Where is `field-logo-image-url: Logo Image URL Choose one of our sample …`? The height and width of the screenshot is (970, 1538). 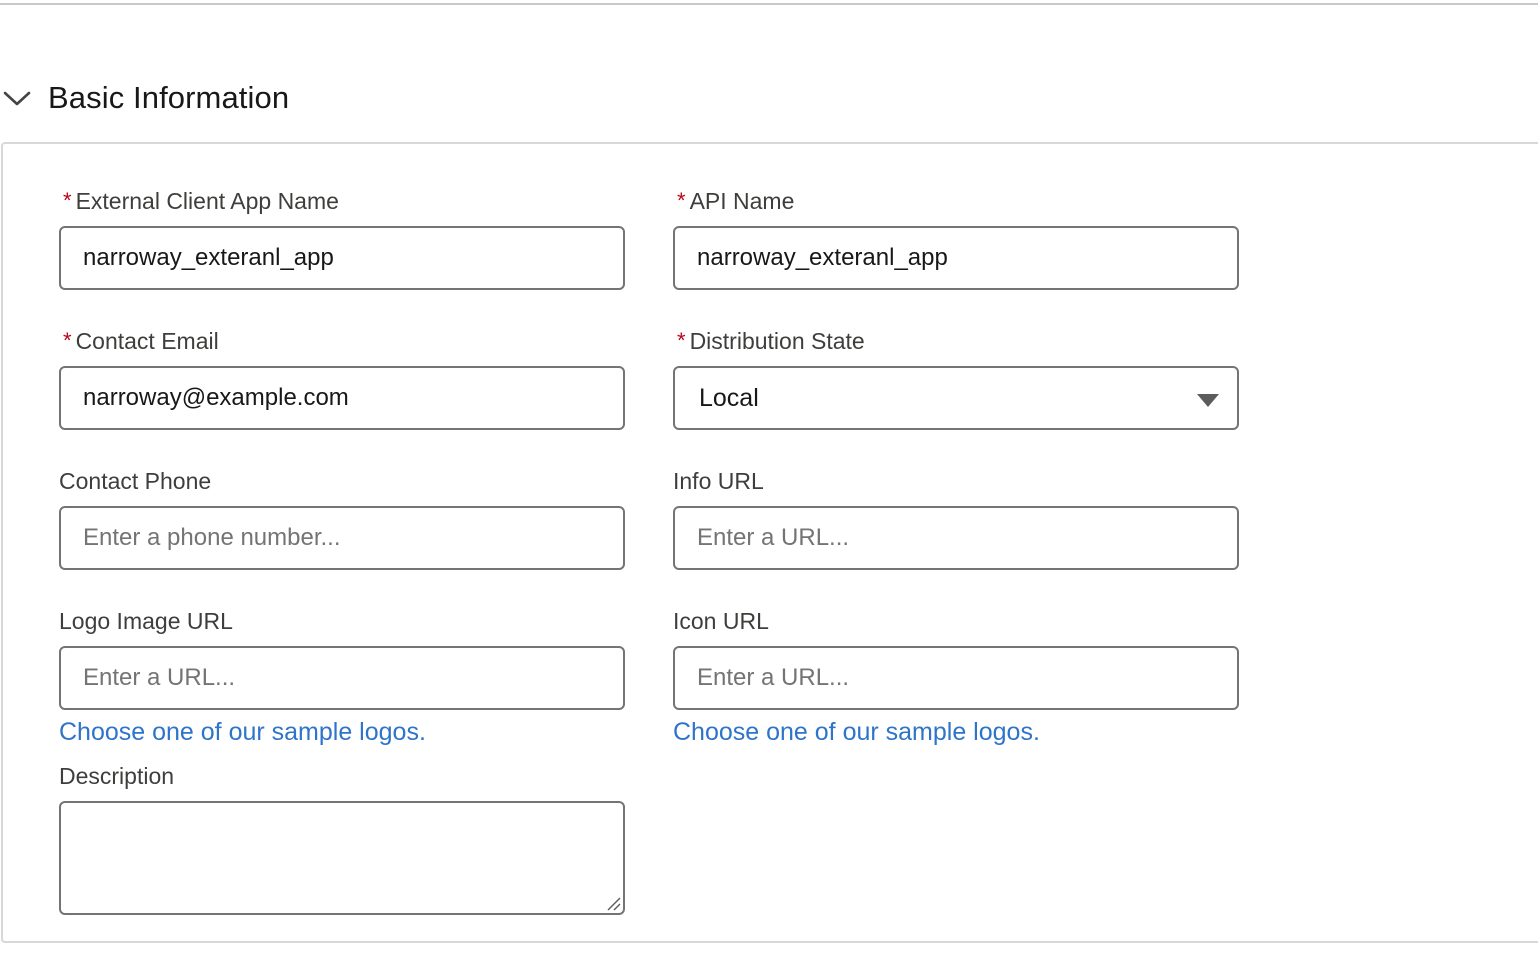
field-logo-image-url: Logo Image URL Choose one of our sample … is located at coordinates (342, 676).